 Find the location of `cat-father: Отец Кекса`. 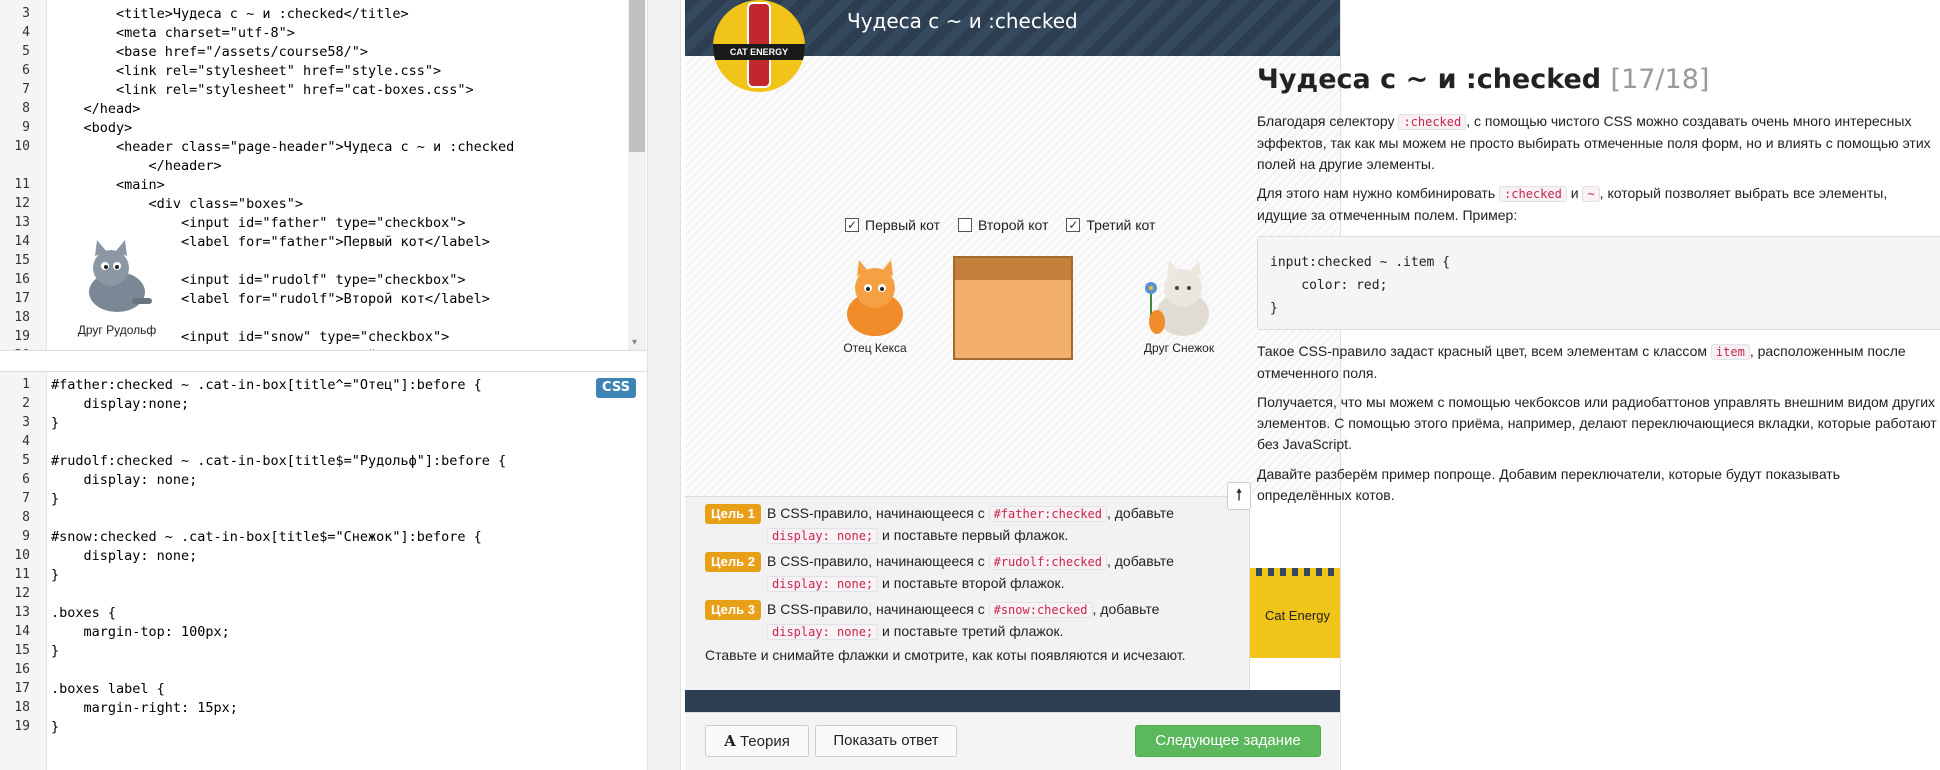

cat-father: Отец Кекса is located at coordinates (875, 306).